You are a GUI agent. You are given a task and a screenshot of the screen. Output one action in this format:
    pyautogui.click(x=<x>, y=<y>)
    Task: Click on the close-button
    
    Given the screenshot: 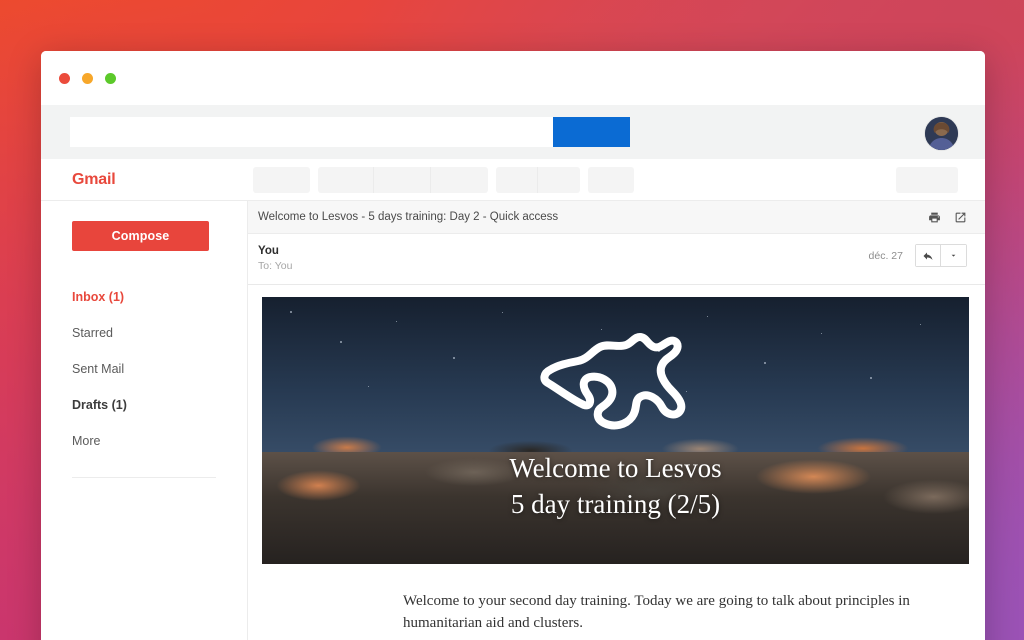 What is the action you would take?
    pyautogui.click(x=64, y=78)
    